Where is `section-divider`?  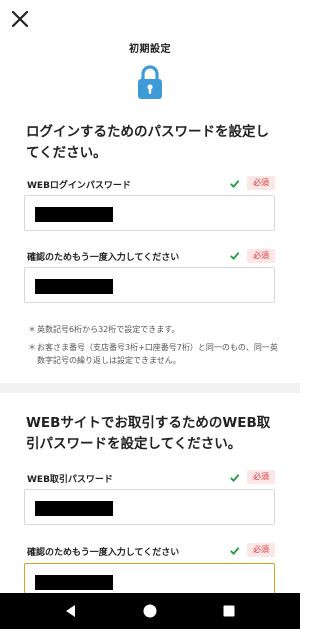
section-divider is located at coordinates (150, 388).